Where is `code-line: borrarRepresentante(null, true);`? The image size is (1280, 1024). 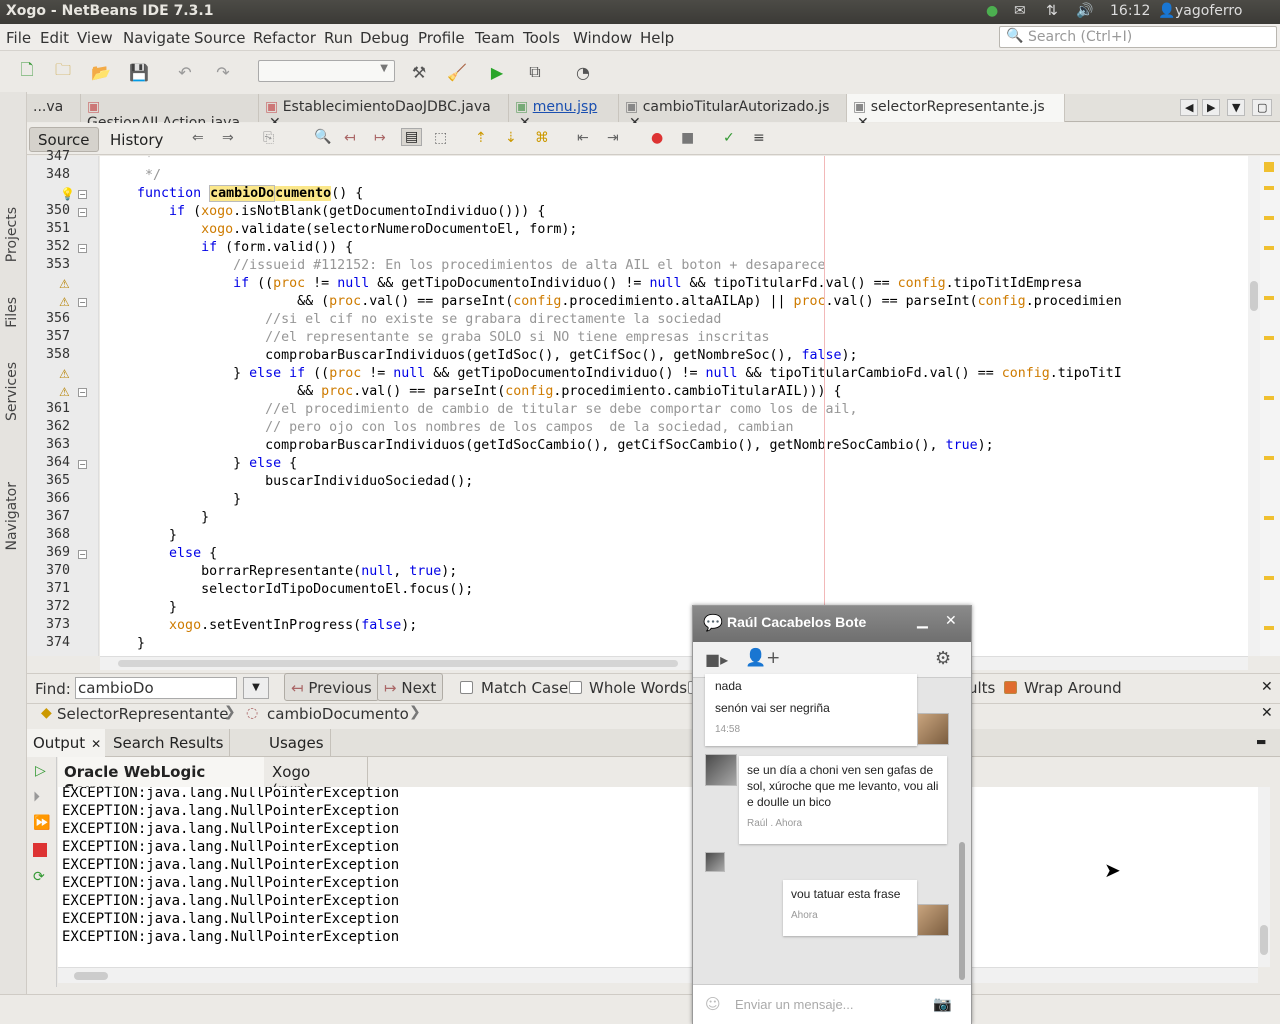
code-line: borrarRepresentante(null, true); is located at coordinates (281, 572).